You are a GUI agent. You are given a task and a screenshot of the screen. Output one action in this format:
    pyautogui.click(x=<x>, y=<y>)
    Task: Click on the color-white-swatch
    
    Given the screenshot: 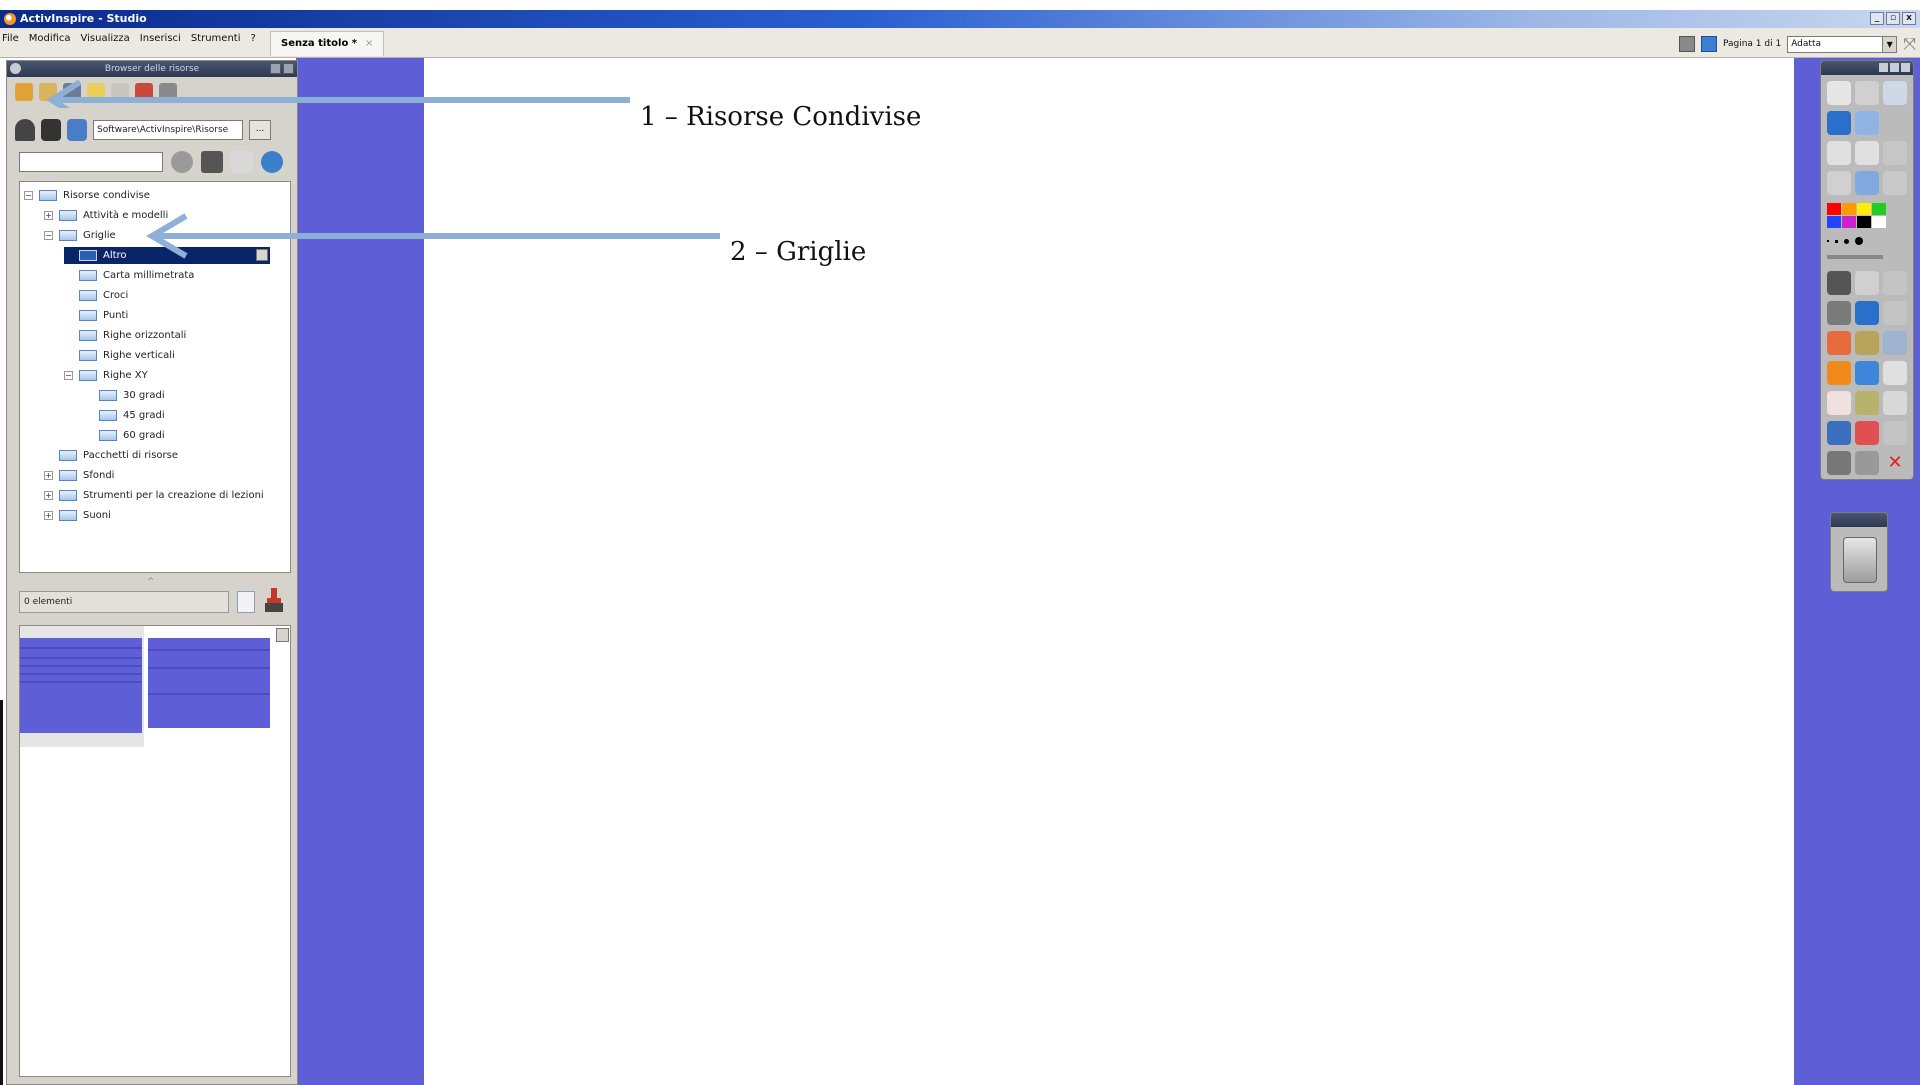 What is the action you would take?
    pyautogui.click(x=1879, y=222)
    